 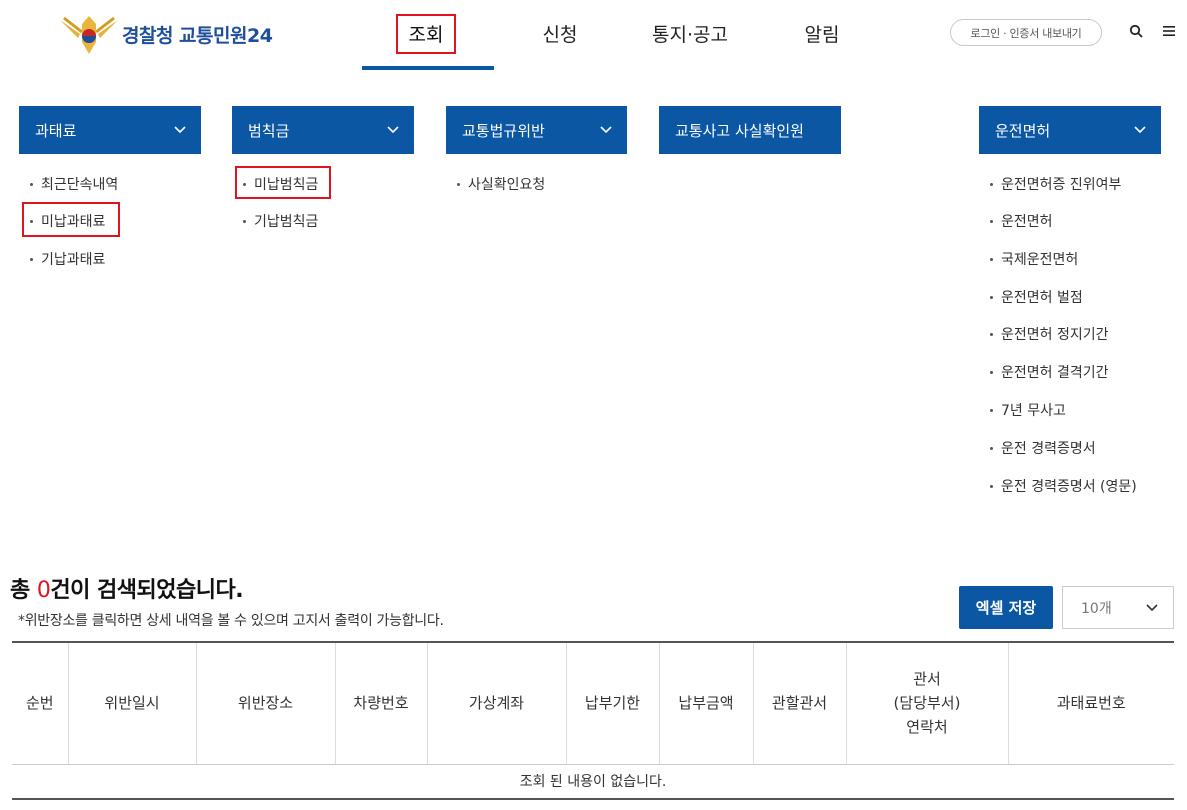 I want to click on page-size-select: 10개, so click(x=1118, y=607).